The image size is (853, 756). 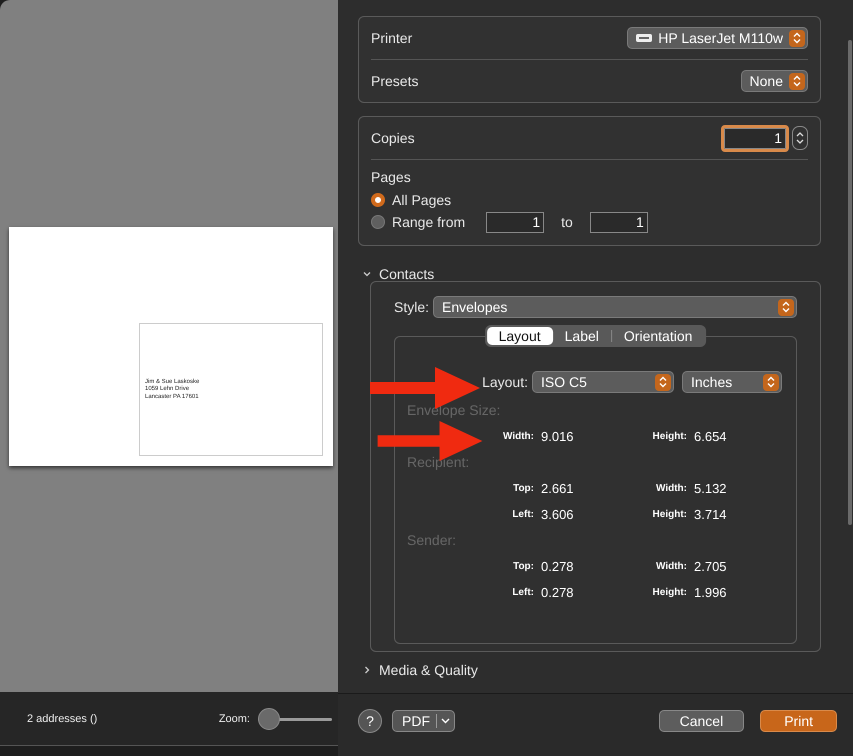 I want to click on field-value: 6.654, so click(x=711, y=436).